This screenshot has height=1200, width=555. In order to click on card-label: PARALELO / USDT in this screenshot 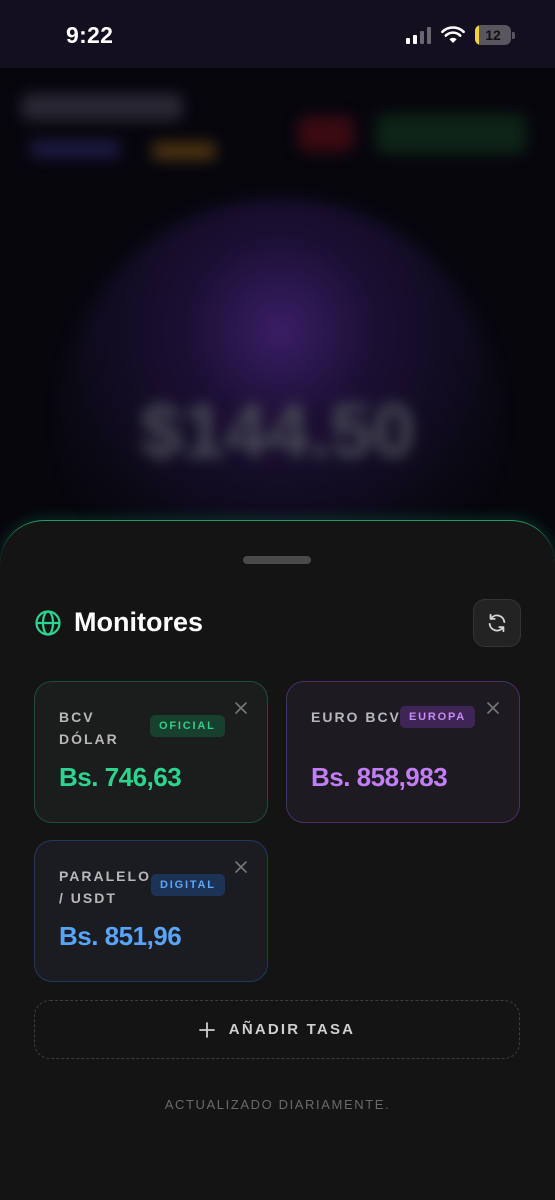, I will do `click(105, 887)`.